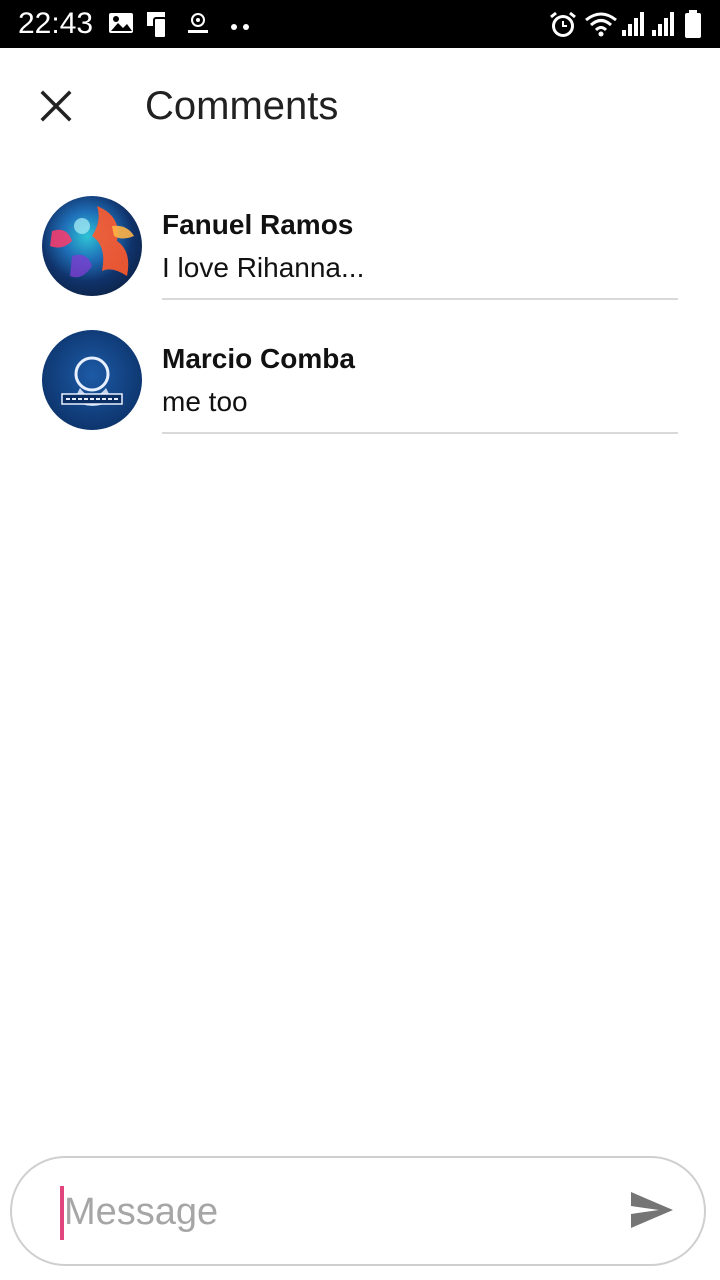 The width and height of the screenshot is (720, 1280). I want to click on close-button, so click(56, 108).